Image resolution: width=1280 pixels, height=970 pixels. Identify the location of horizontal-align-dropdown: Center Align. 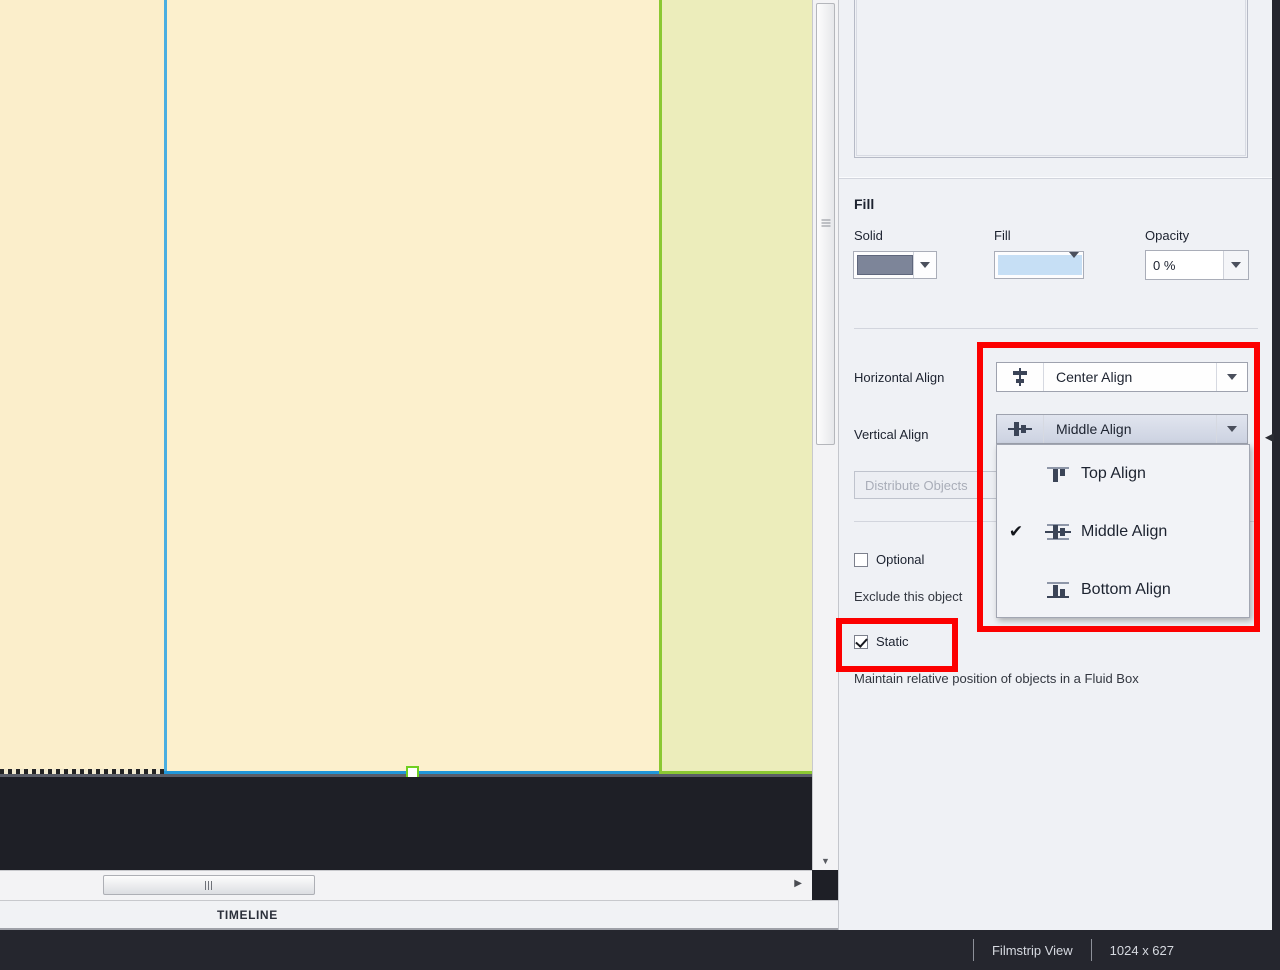
(1122, 377).